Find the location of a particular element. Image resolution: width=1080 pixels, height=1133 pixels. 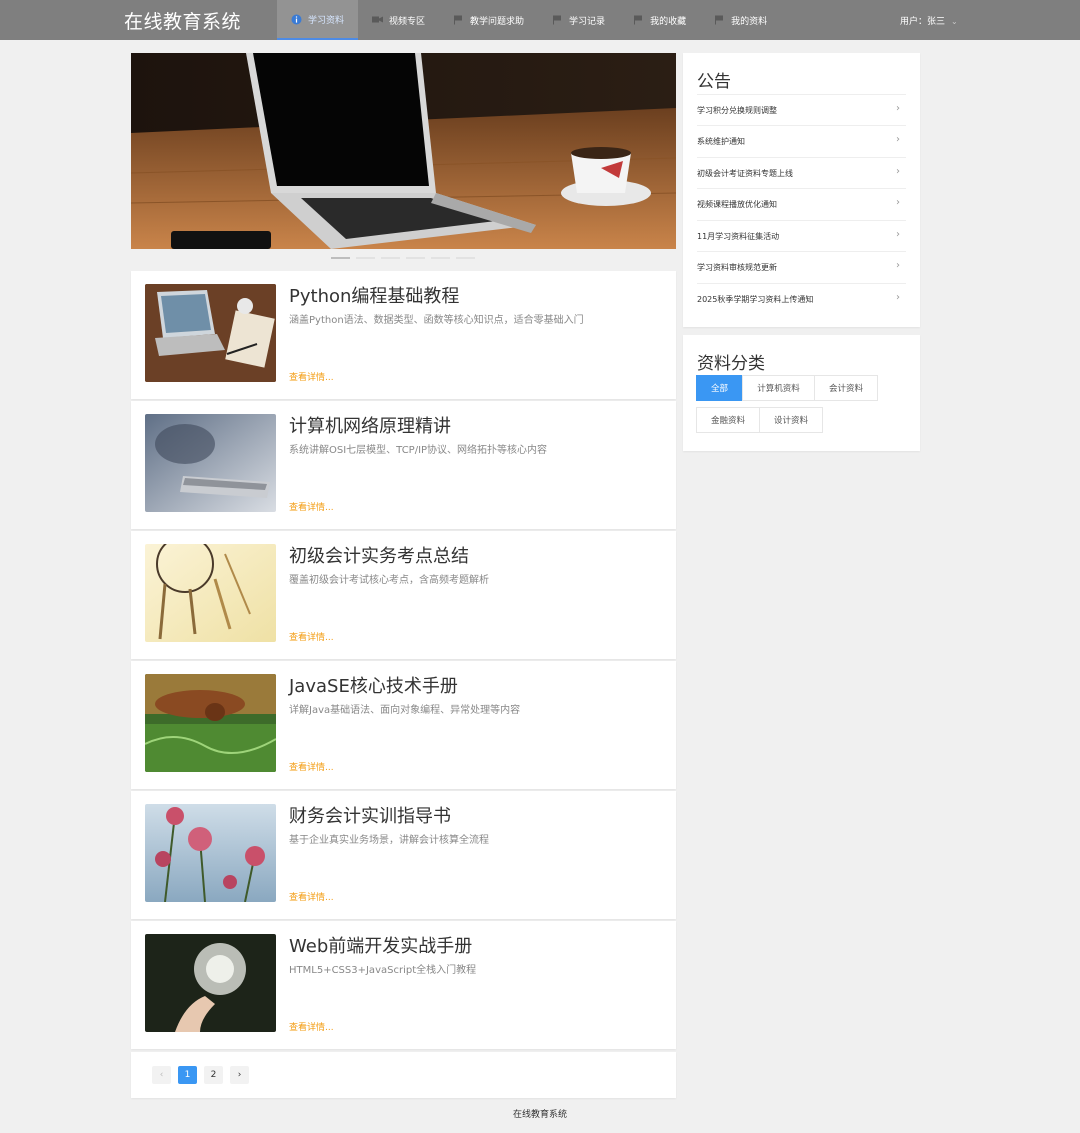

chevron-down-icon: ⌄ is located at coordinates (954, 21).